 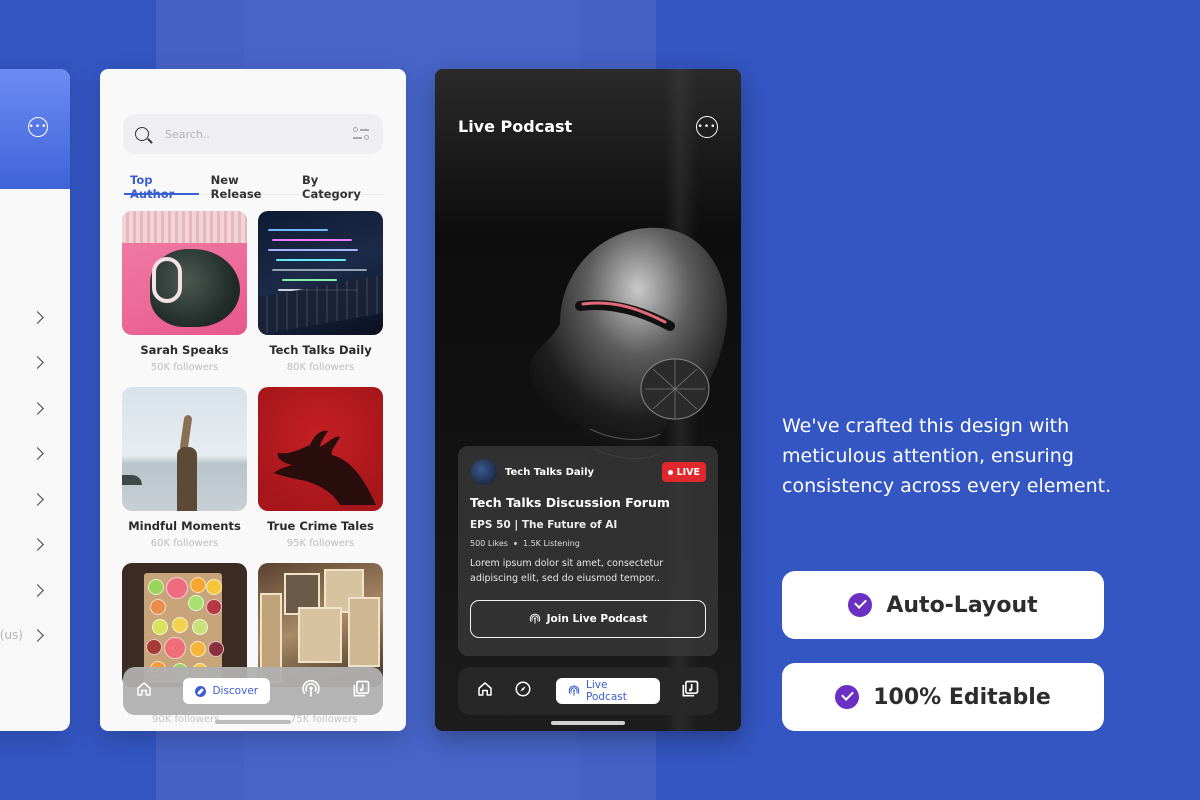 I want to click on feature-label: 100% Editable, so click(x=962, y=697).